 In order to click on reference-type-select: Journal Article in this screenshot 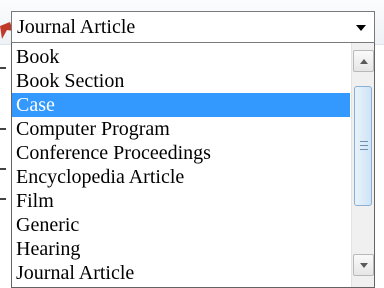, I will do `click(193, 27)`.